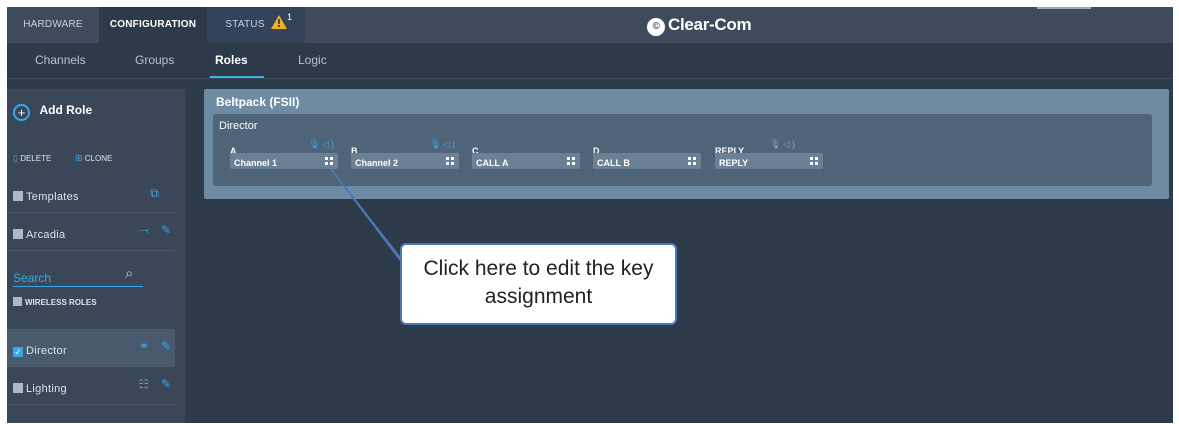  I want to click on callout-pointer, so click(372, 223).